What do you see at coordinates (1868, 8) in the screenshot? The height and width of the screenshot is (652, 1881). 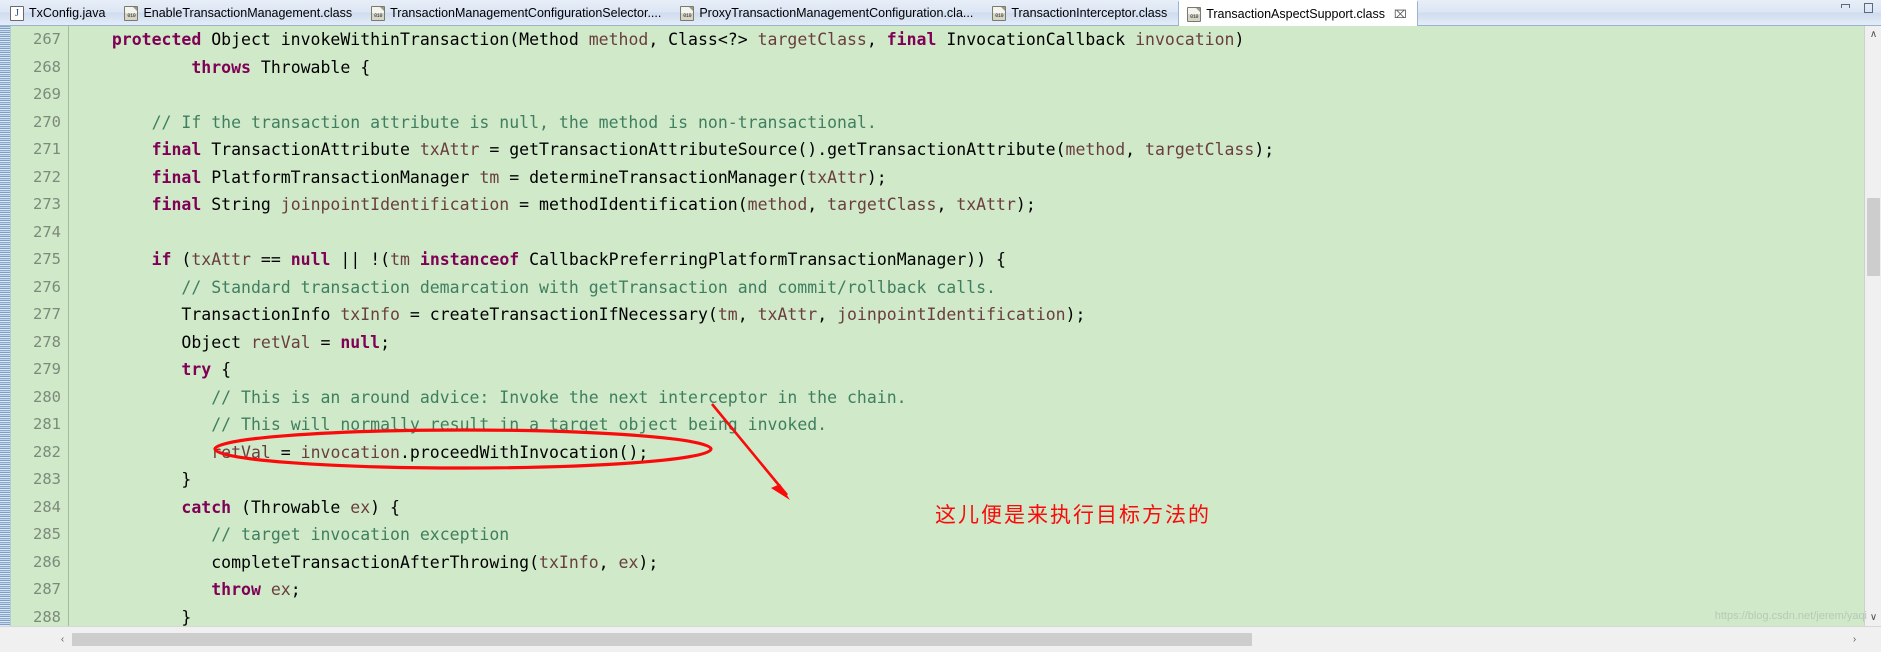 I see `maximize-icon` at bounding box center [1868, 8].